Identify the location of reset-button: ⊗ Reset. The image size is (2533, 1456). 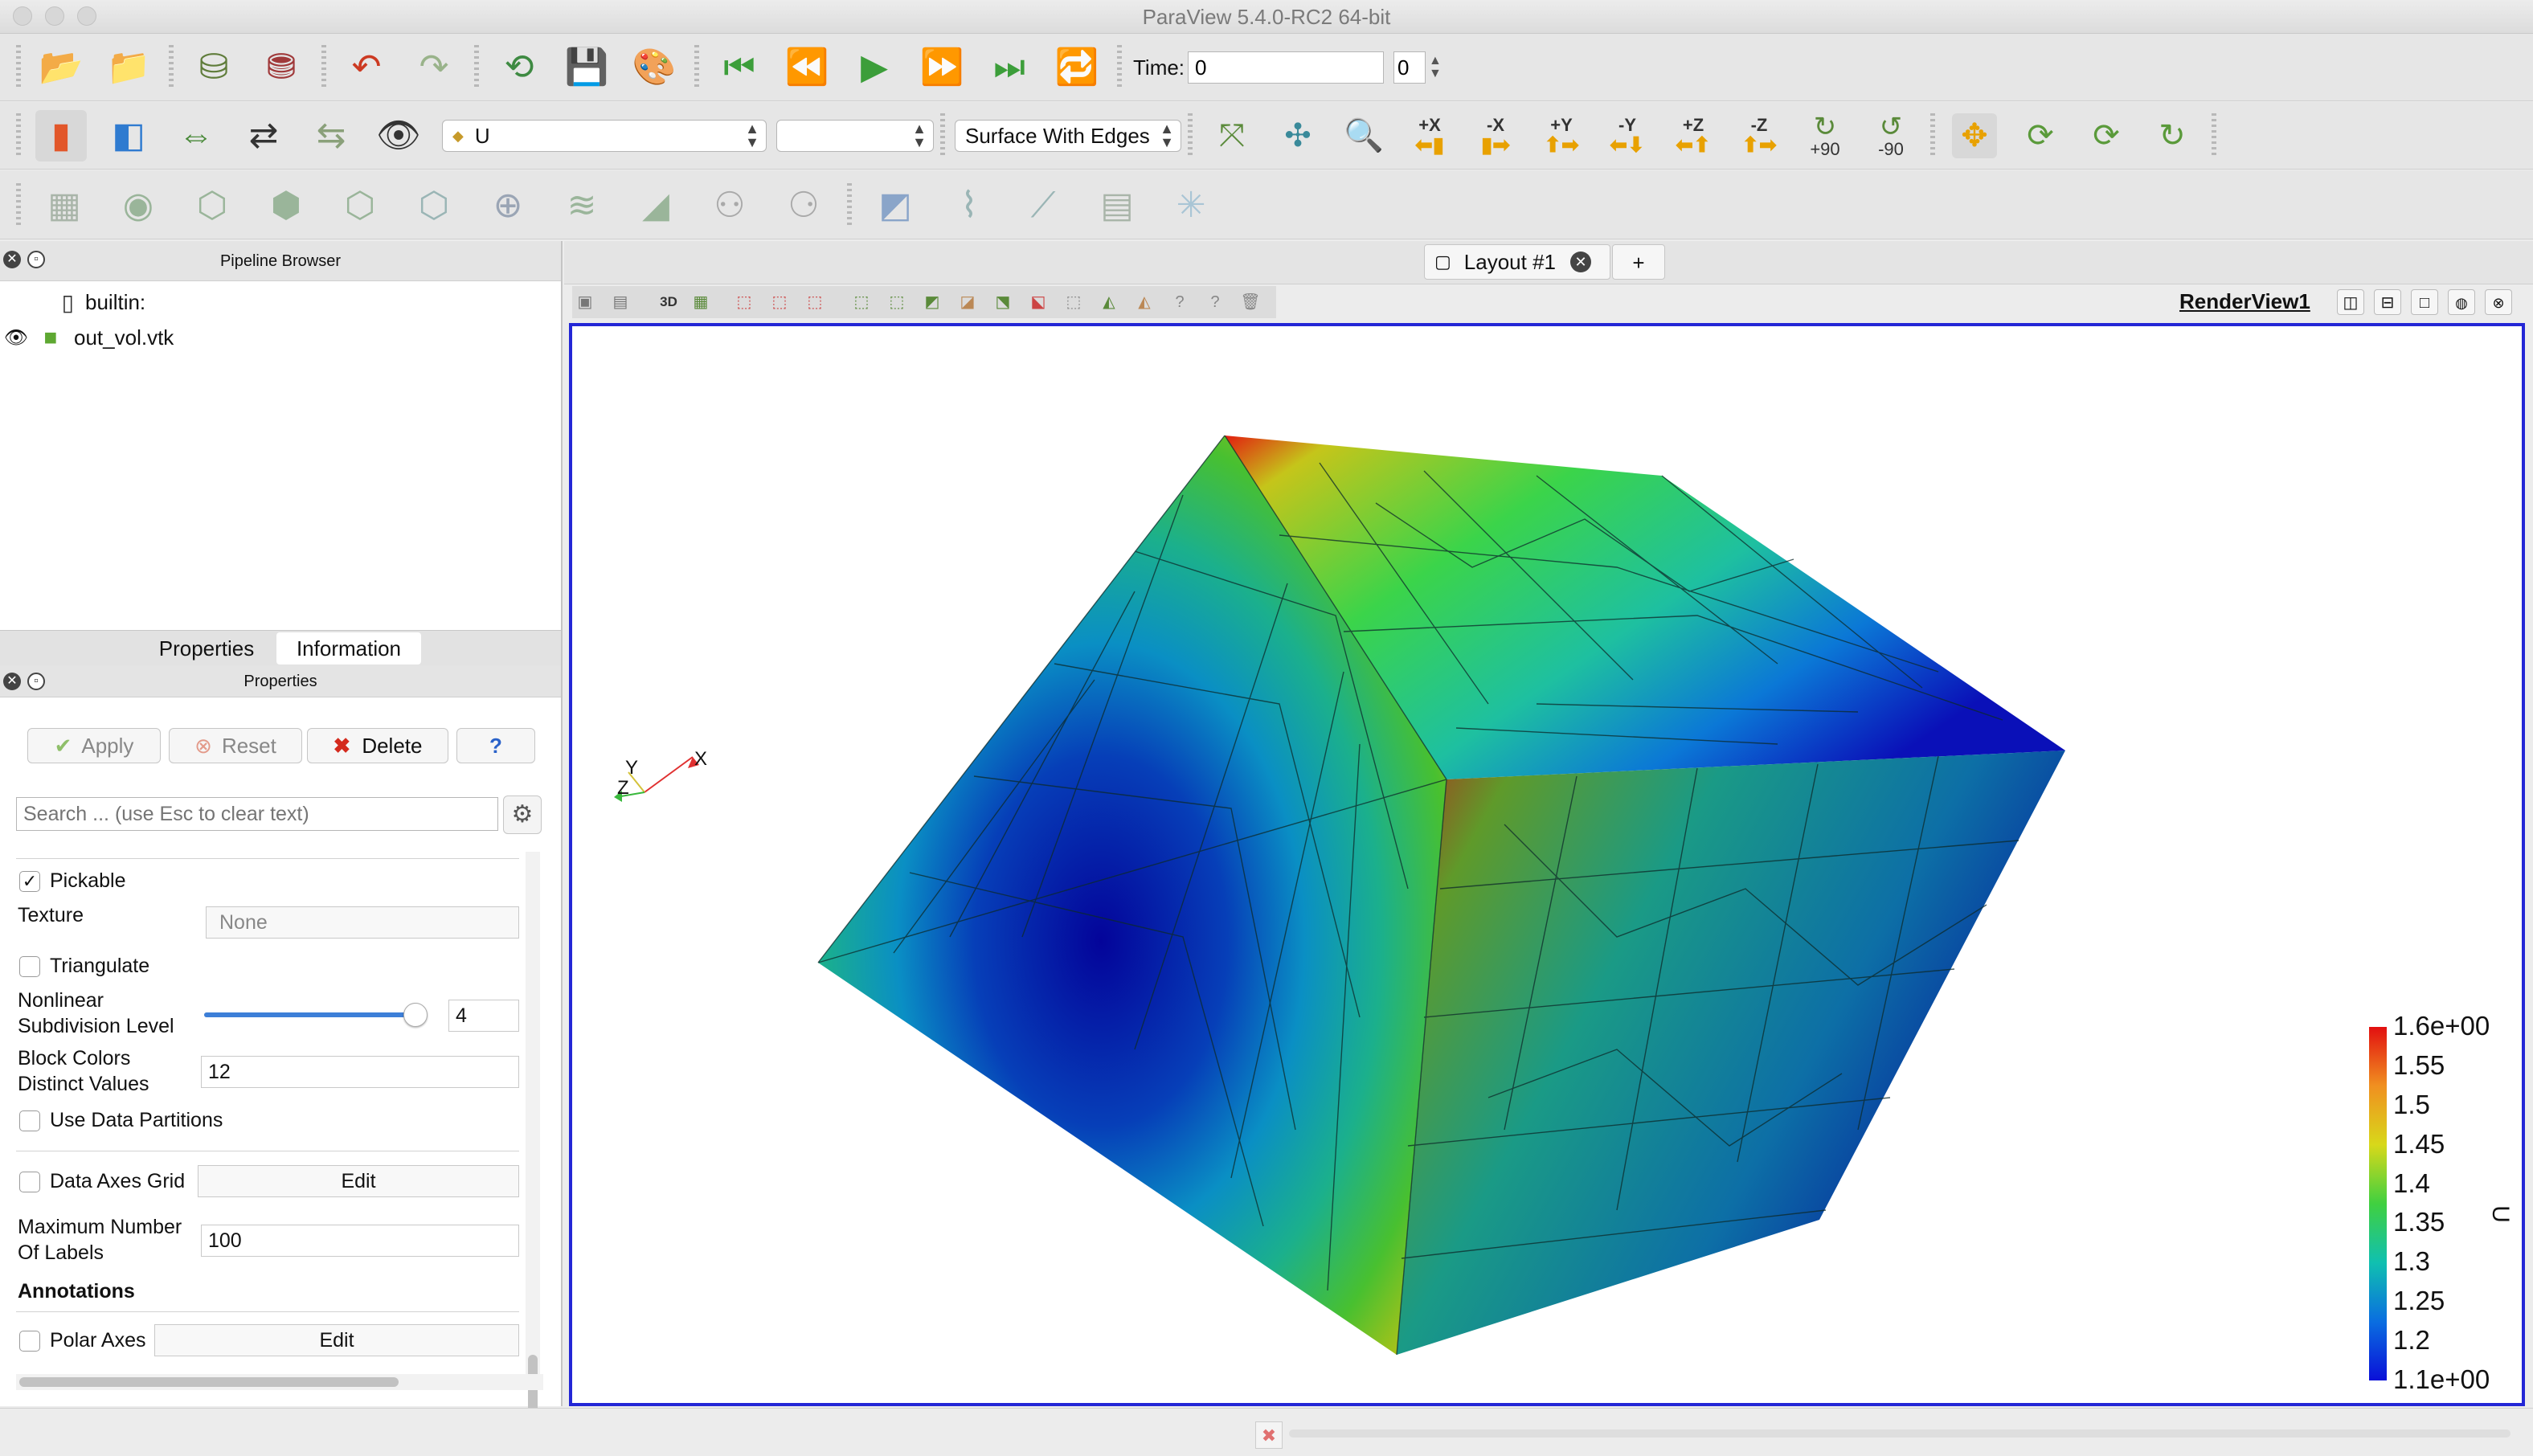
(235, 745).